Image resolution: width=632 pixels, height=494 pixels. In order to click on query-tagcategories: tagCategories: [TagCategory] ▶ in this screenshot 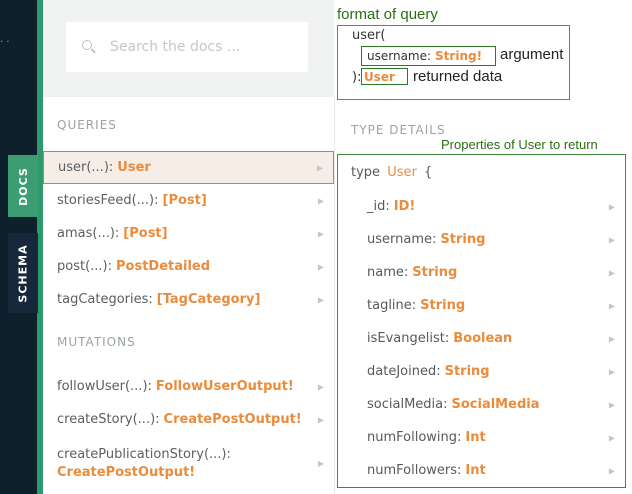, I will do `click(188, 299)`.